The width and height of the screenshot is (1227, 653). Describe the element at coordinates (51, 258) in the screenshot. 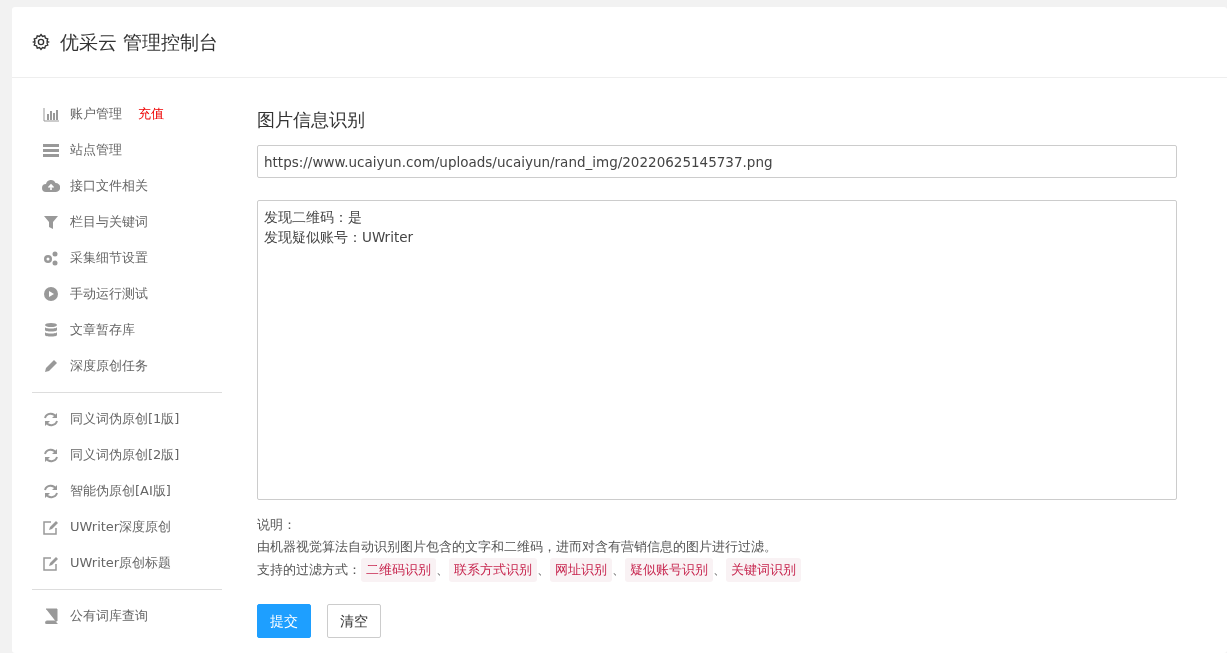

I see `gears-icon` at that location.